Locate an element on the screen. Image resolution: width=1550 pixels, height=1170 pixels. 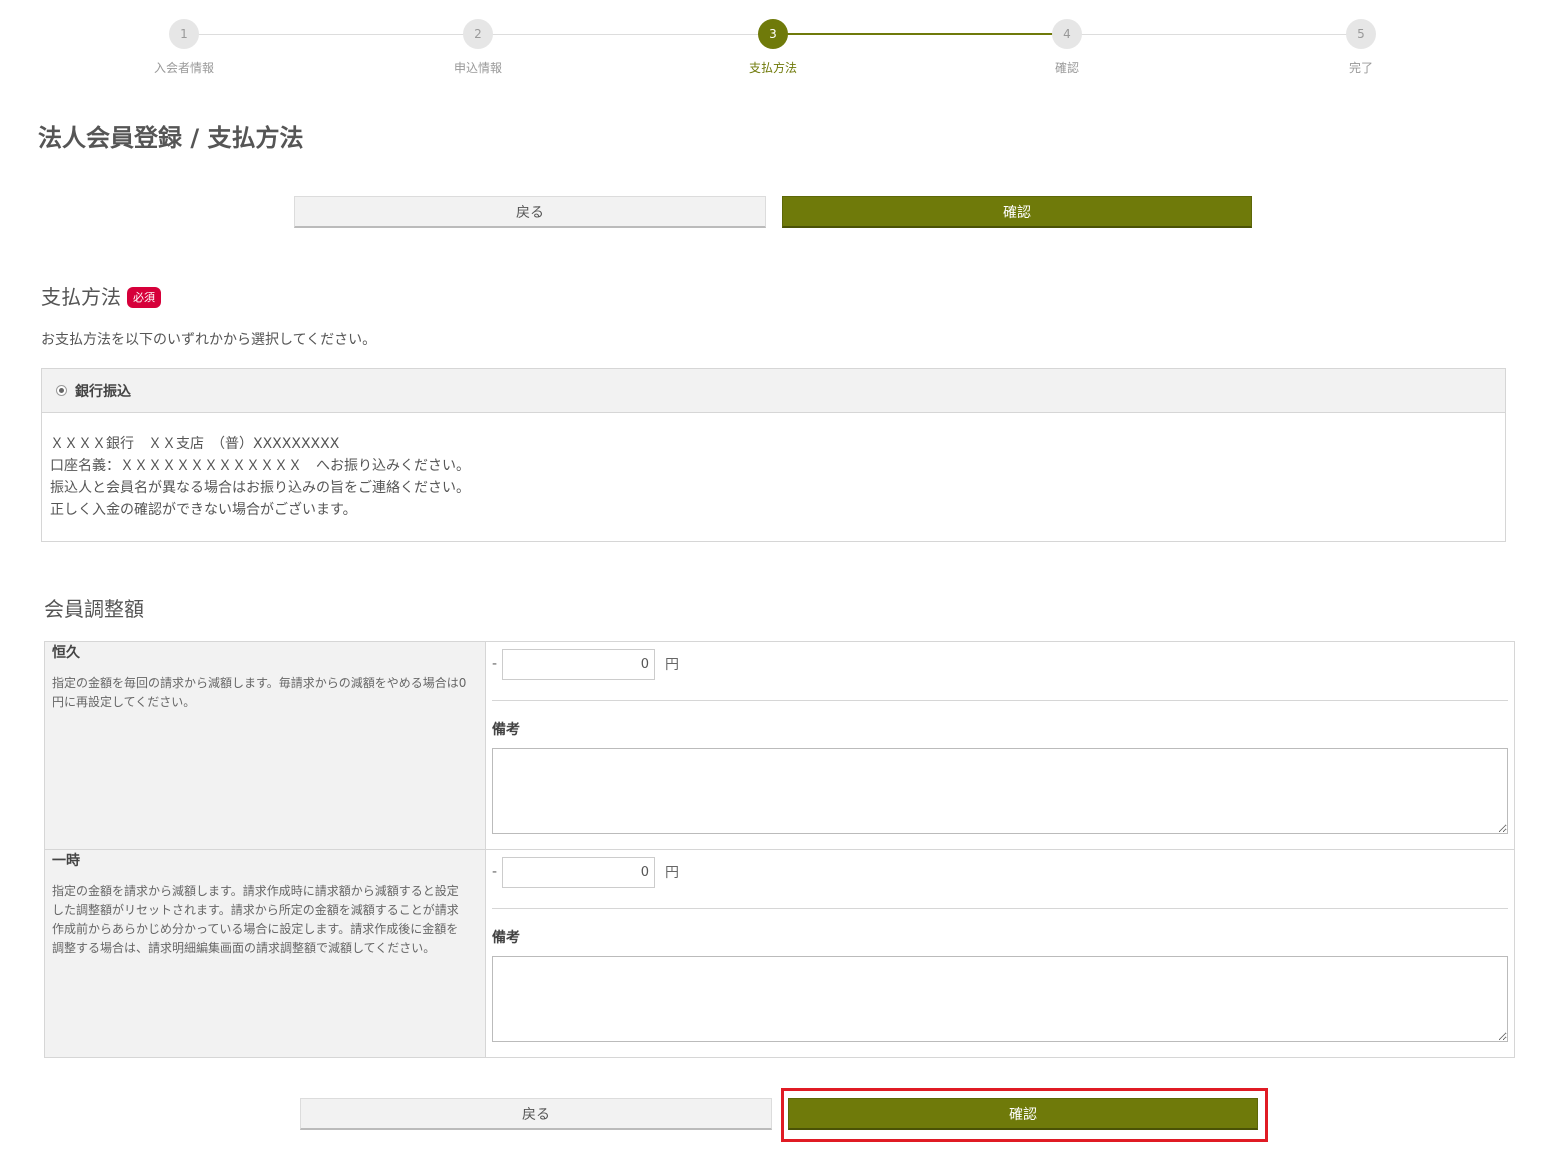
highlight-frame is located at coordinates (1024, 1115).